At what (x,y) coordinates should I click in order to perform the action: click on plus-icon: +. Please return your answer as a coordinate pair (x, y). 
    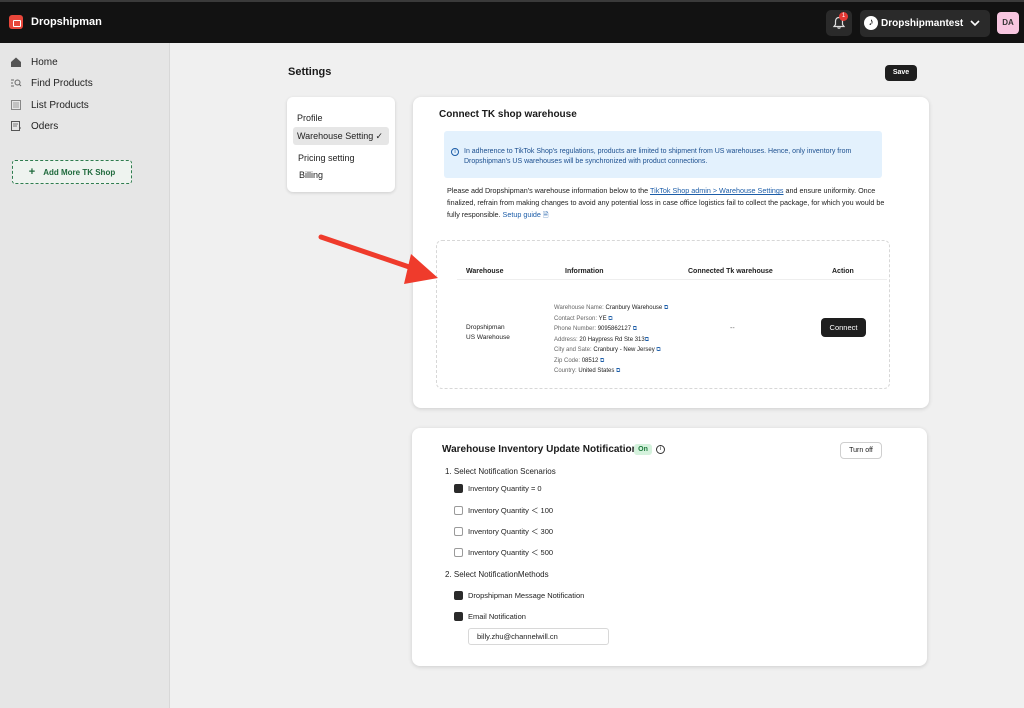
    Looking at the image, I should click on (32, 172).